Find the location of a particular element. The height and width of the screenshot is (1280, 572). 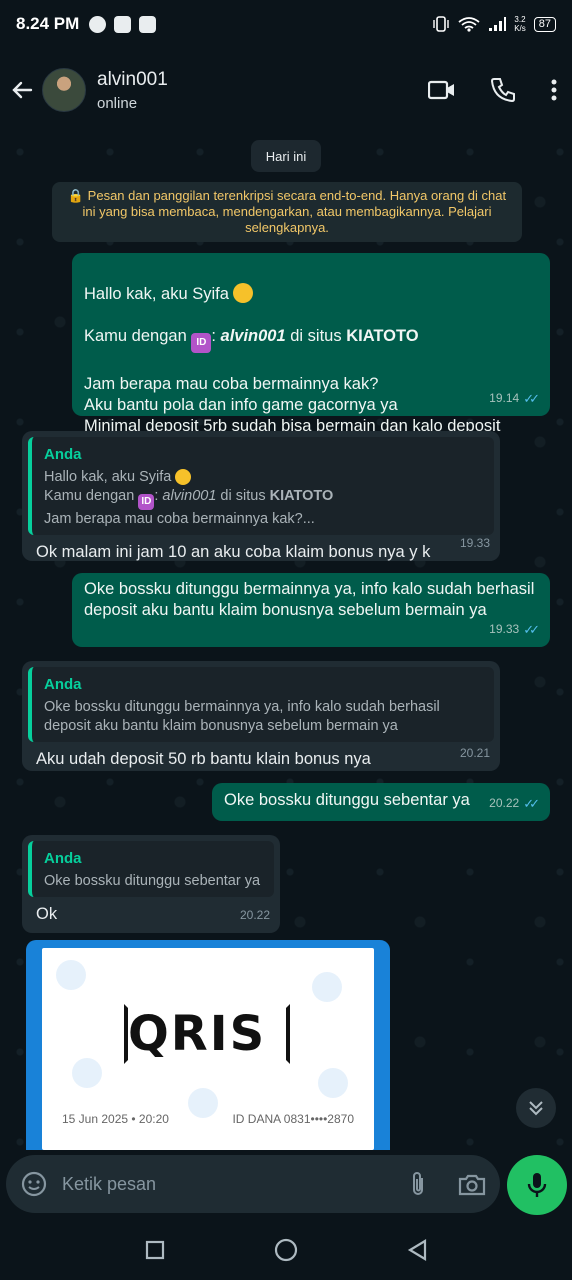

avatar is located at coordinates (64, 90).